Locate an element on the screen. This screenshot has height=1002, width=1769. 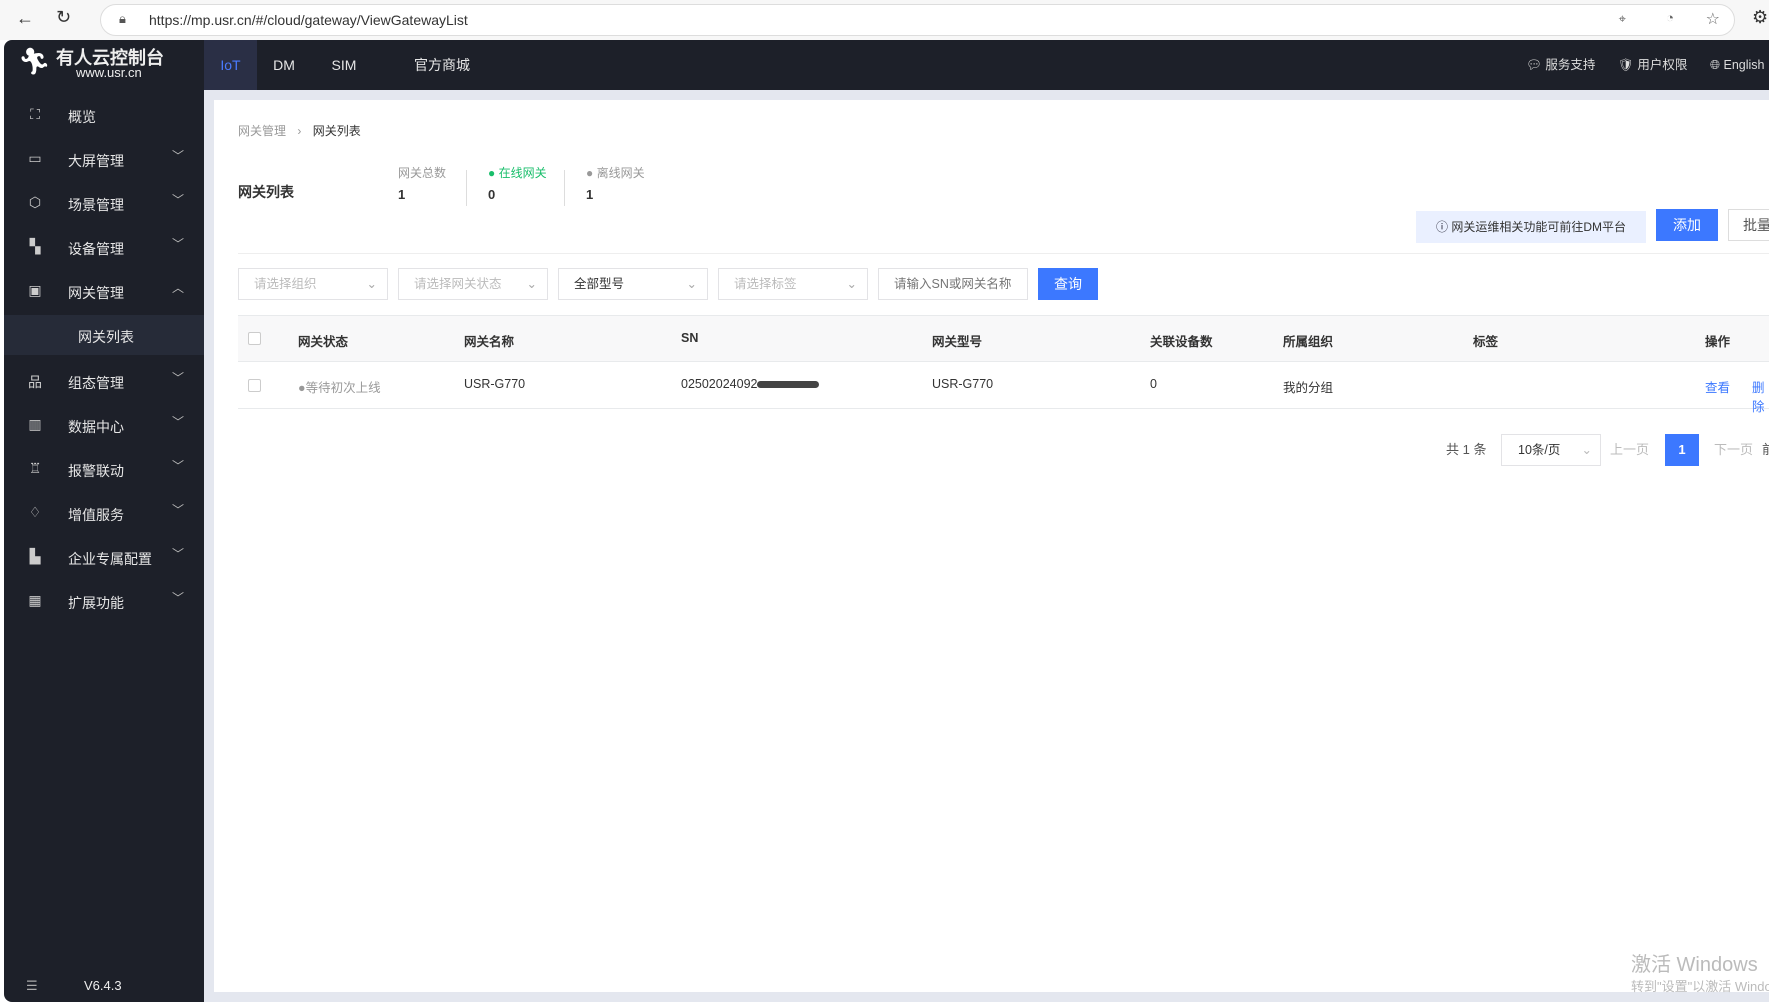
tag-select: 请选择标签 ⌄ is located at coordinates (793, 284).